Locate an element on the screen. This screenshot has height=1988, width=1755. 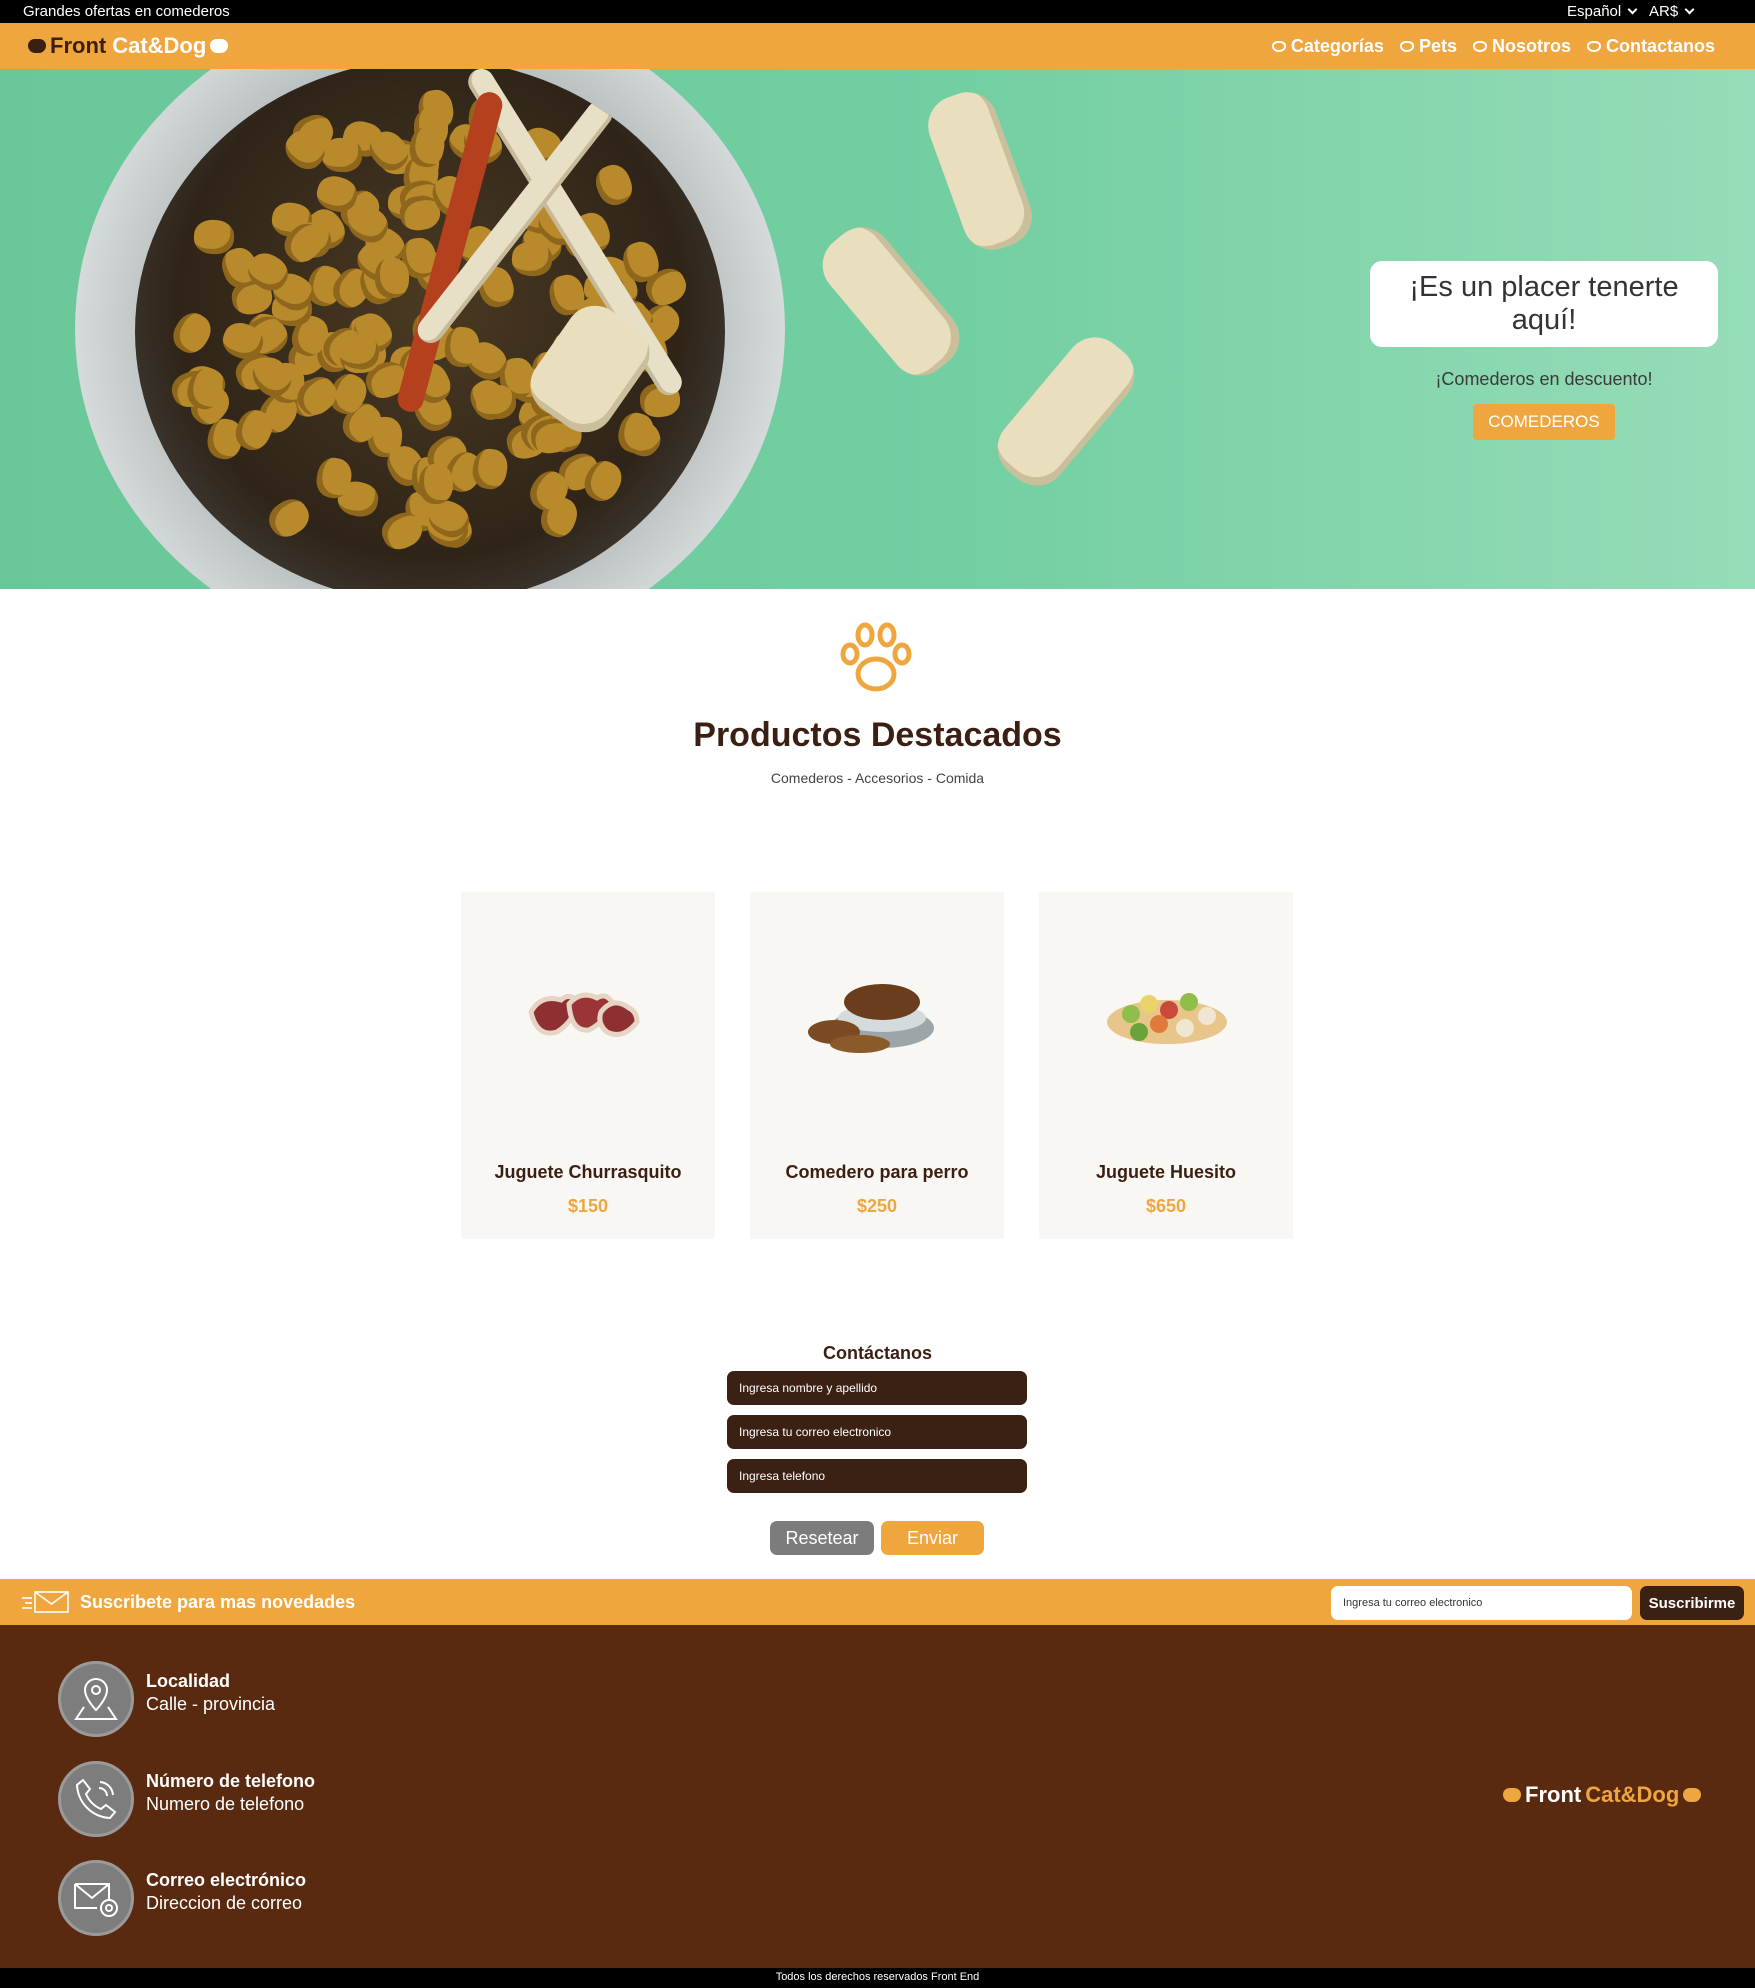
footer-phone: Número de telefono Numero de telefono is located at coordinates (186, 1799).